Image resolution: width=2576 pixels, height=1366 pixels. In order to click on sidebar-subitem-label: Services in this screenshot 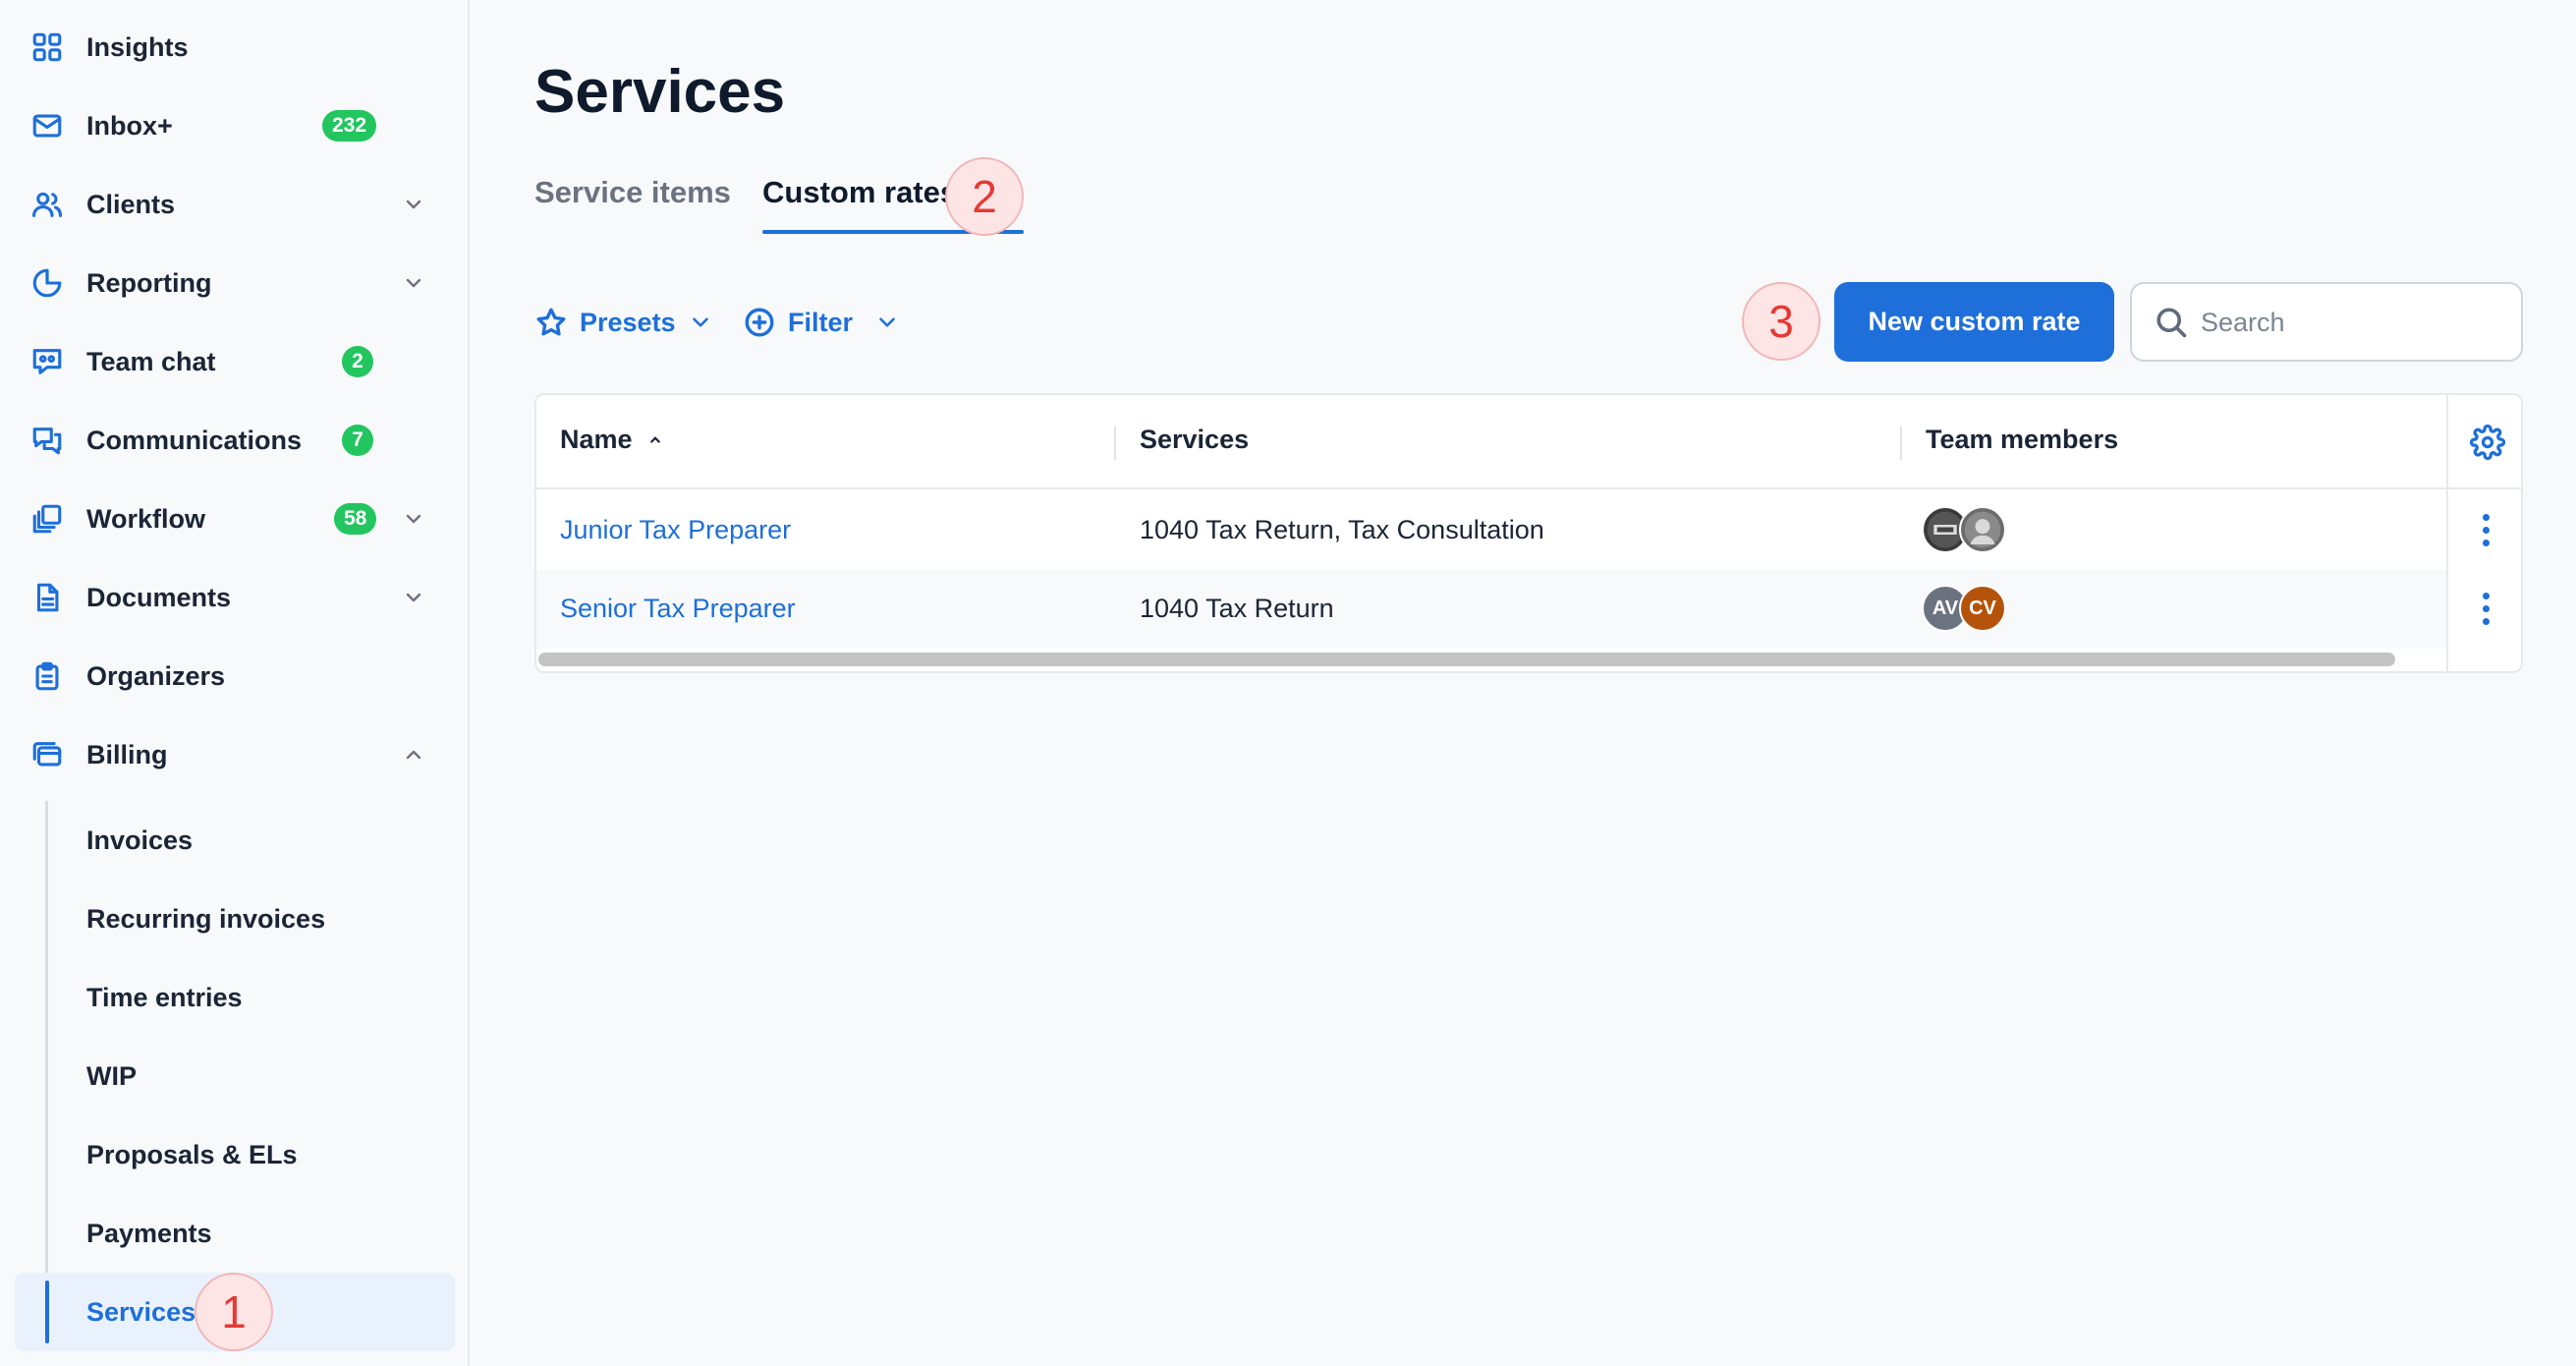, I will do `click(141, 1311)`.